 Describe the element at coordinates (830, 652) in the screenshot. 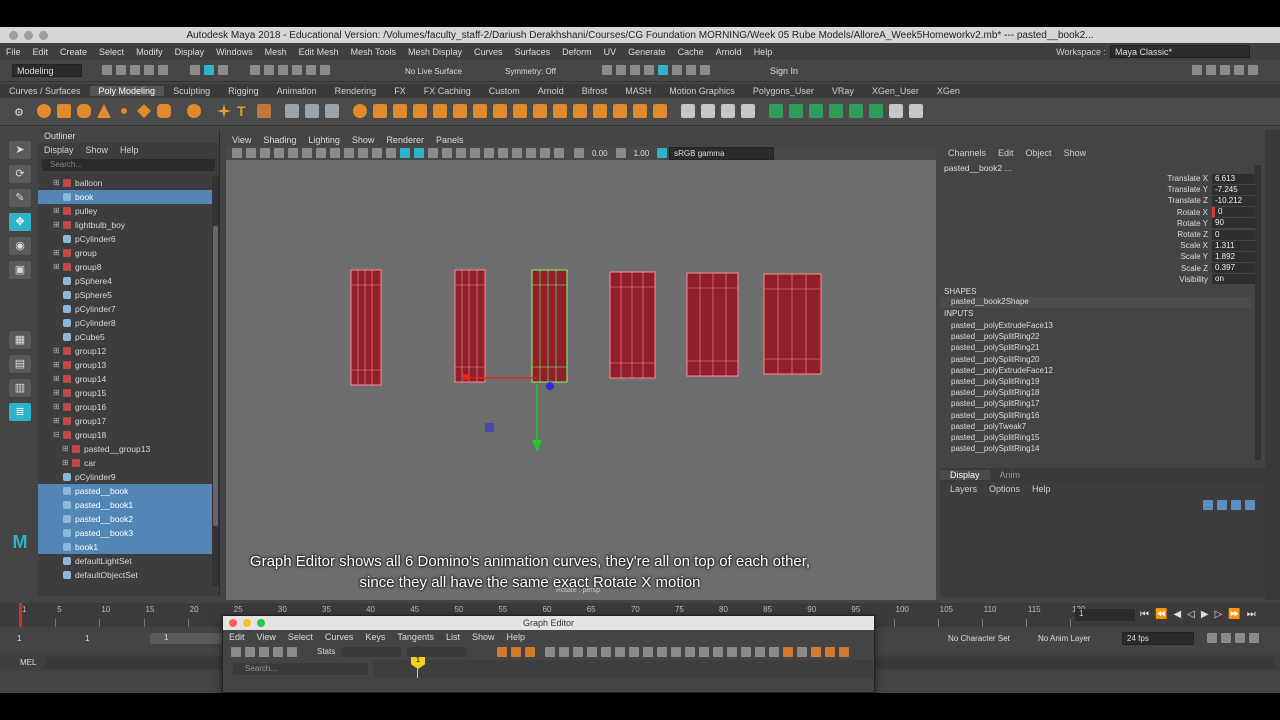

I see `curve-filter-icon` at that location.